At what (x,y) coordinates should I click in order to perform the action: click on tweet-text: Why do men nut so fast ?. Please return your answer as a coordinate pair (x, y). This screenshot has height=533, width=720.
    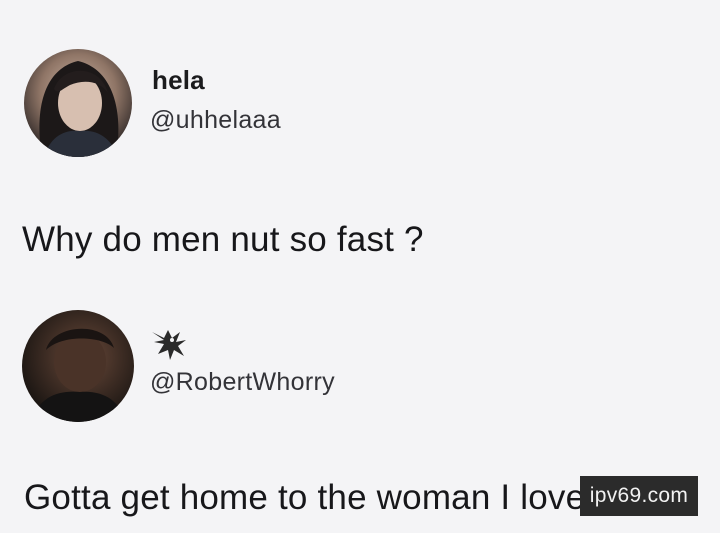
    Looking at the image, I should click on (223, 239).